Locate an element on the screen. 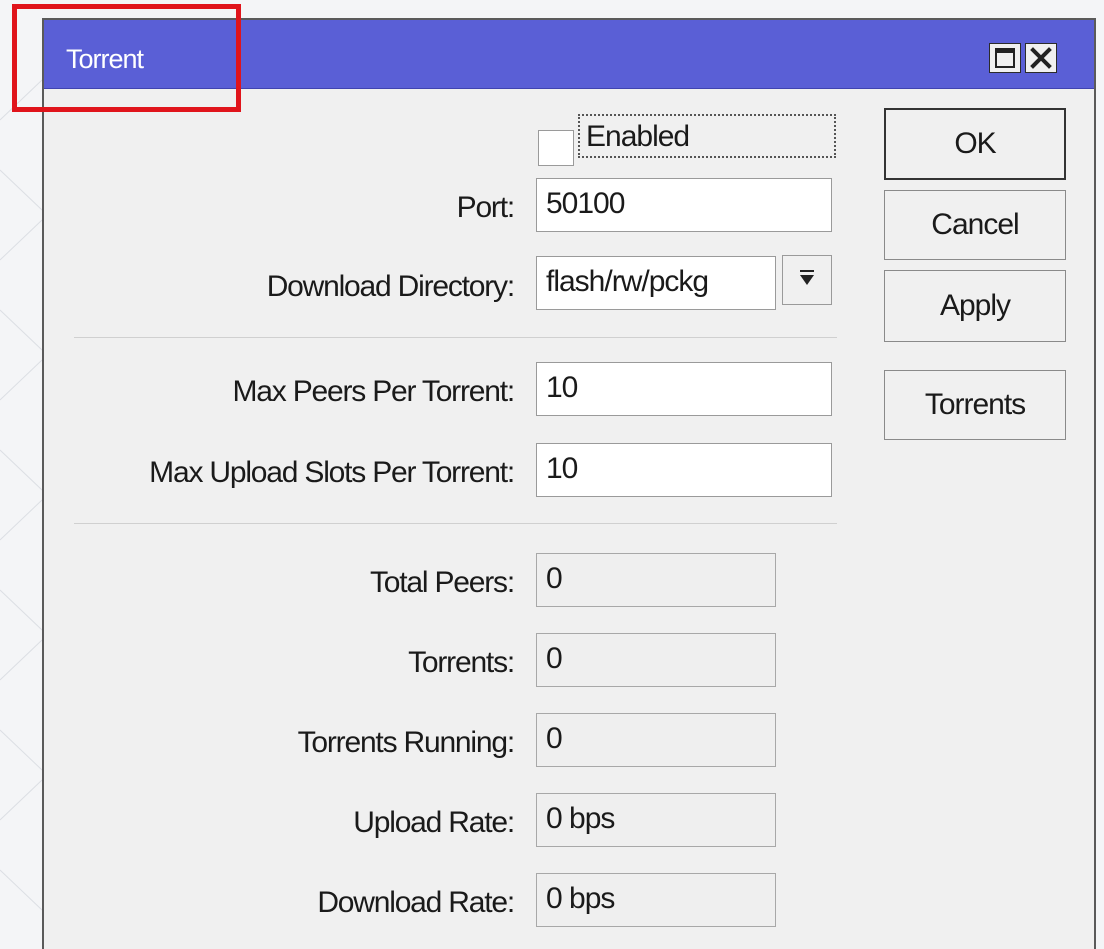  upload-rate-value: 0 bps is located at coordinates (656, 820).